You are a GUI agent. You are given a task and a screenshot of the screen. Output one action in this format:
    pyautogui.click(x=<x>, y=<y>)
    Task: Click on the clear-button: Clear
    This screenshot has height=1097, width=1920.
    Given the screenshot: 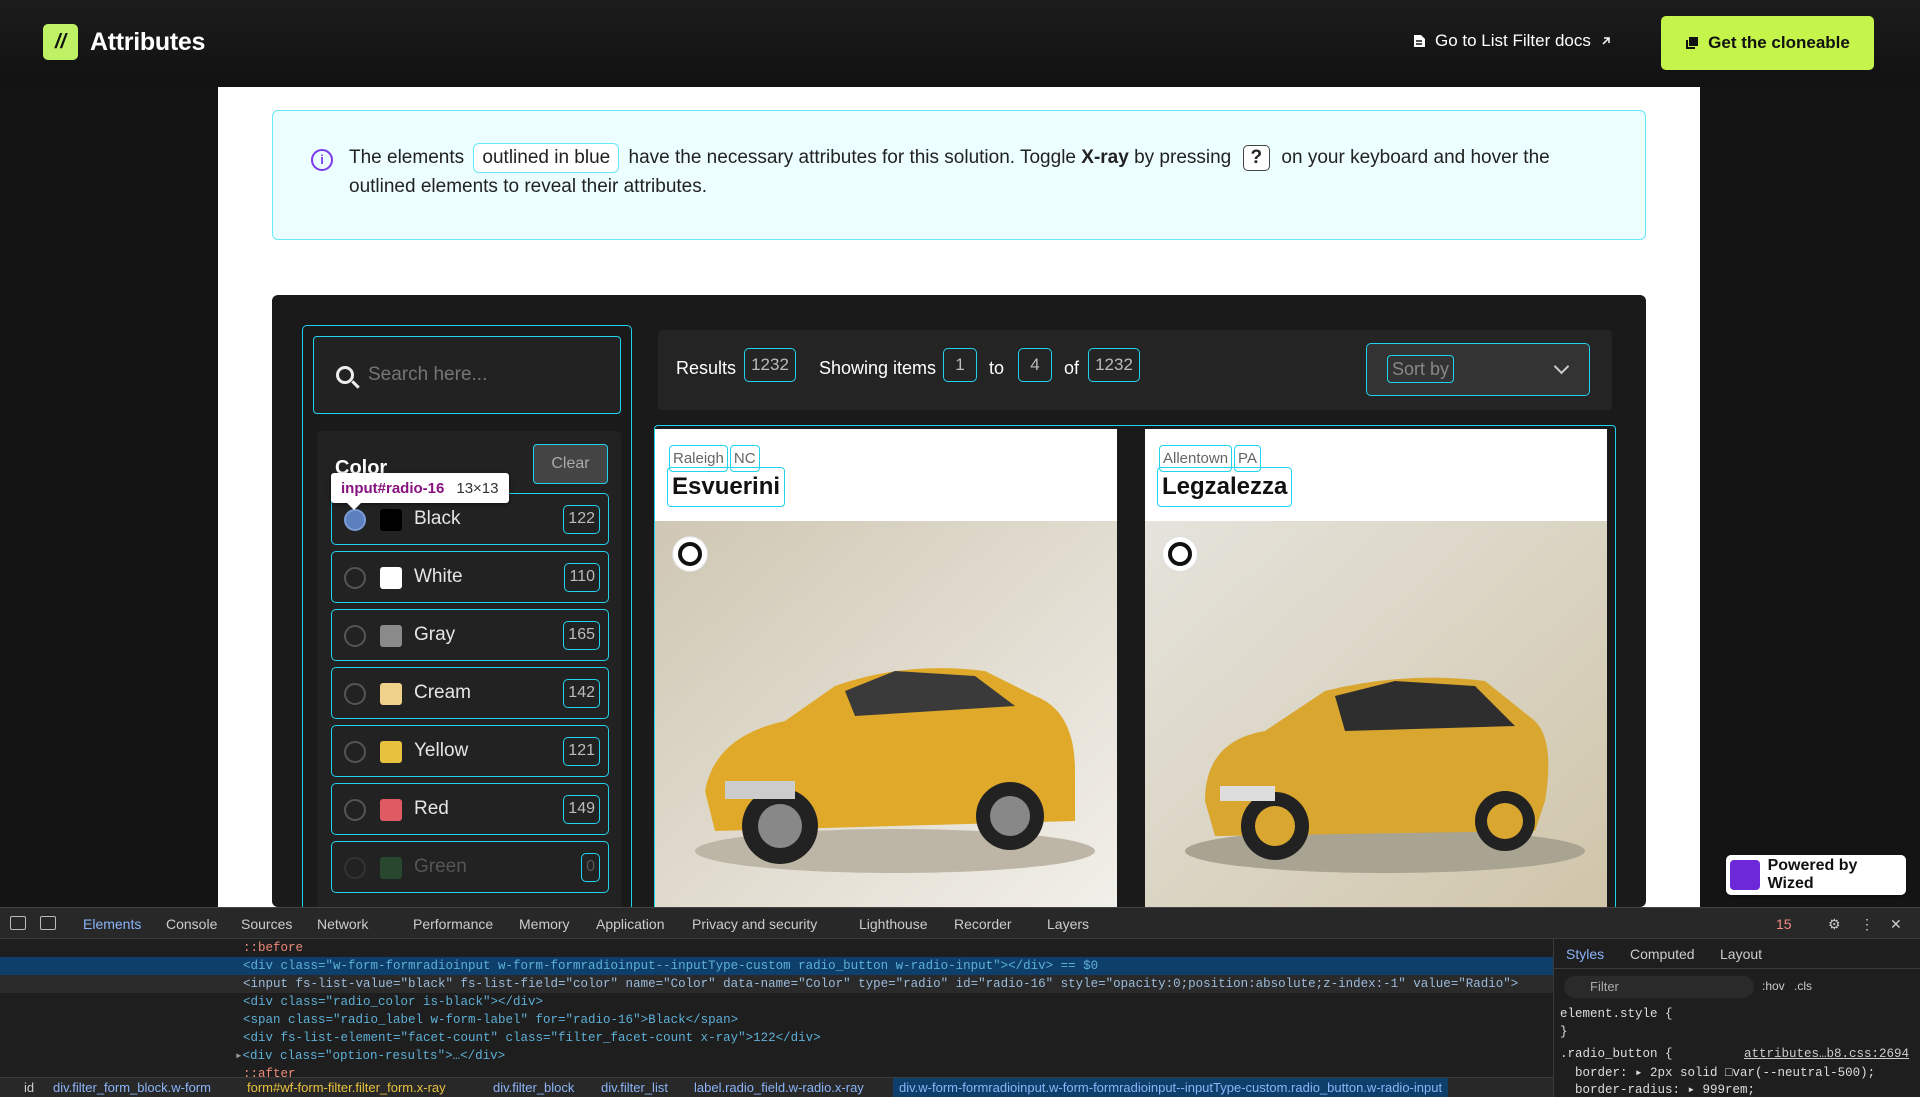 What is the action you would take?
    pyautogui.click(x=570, y=464)
    